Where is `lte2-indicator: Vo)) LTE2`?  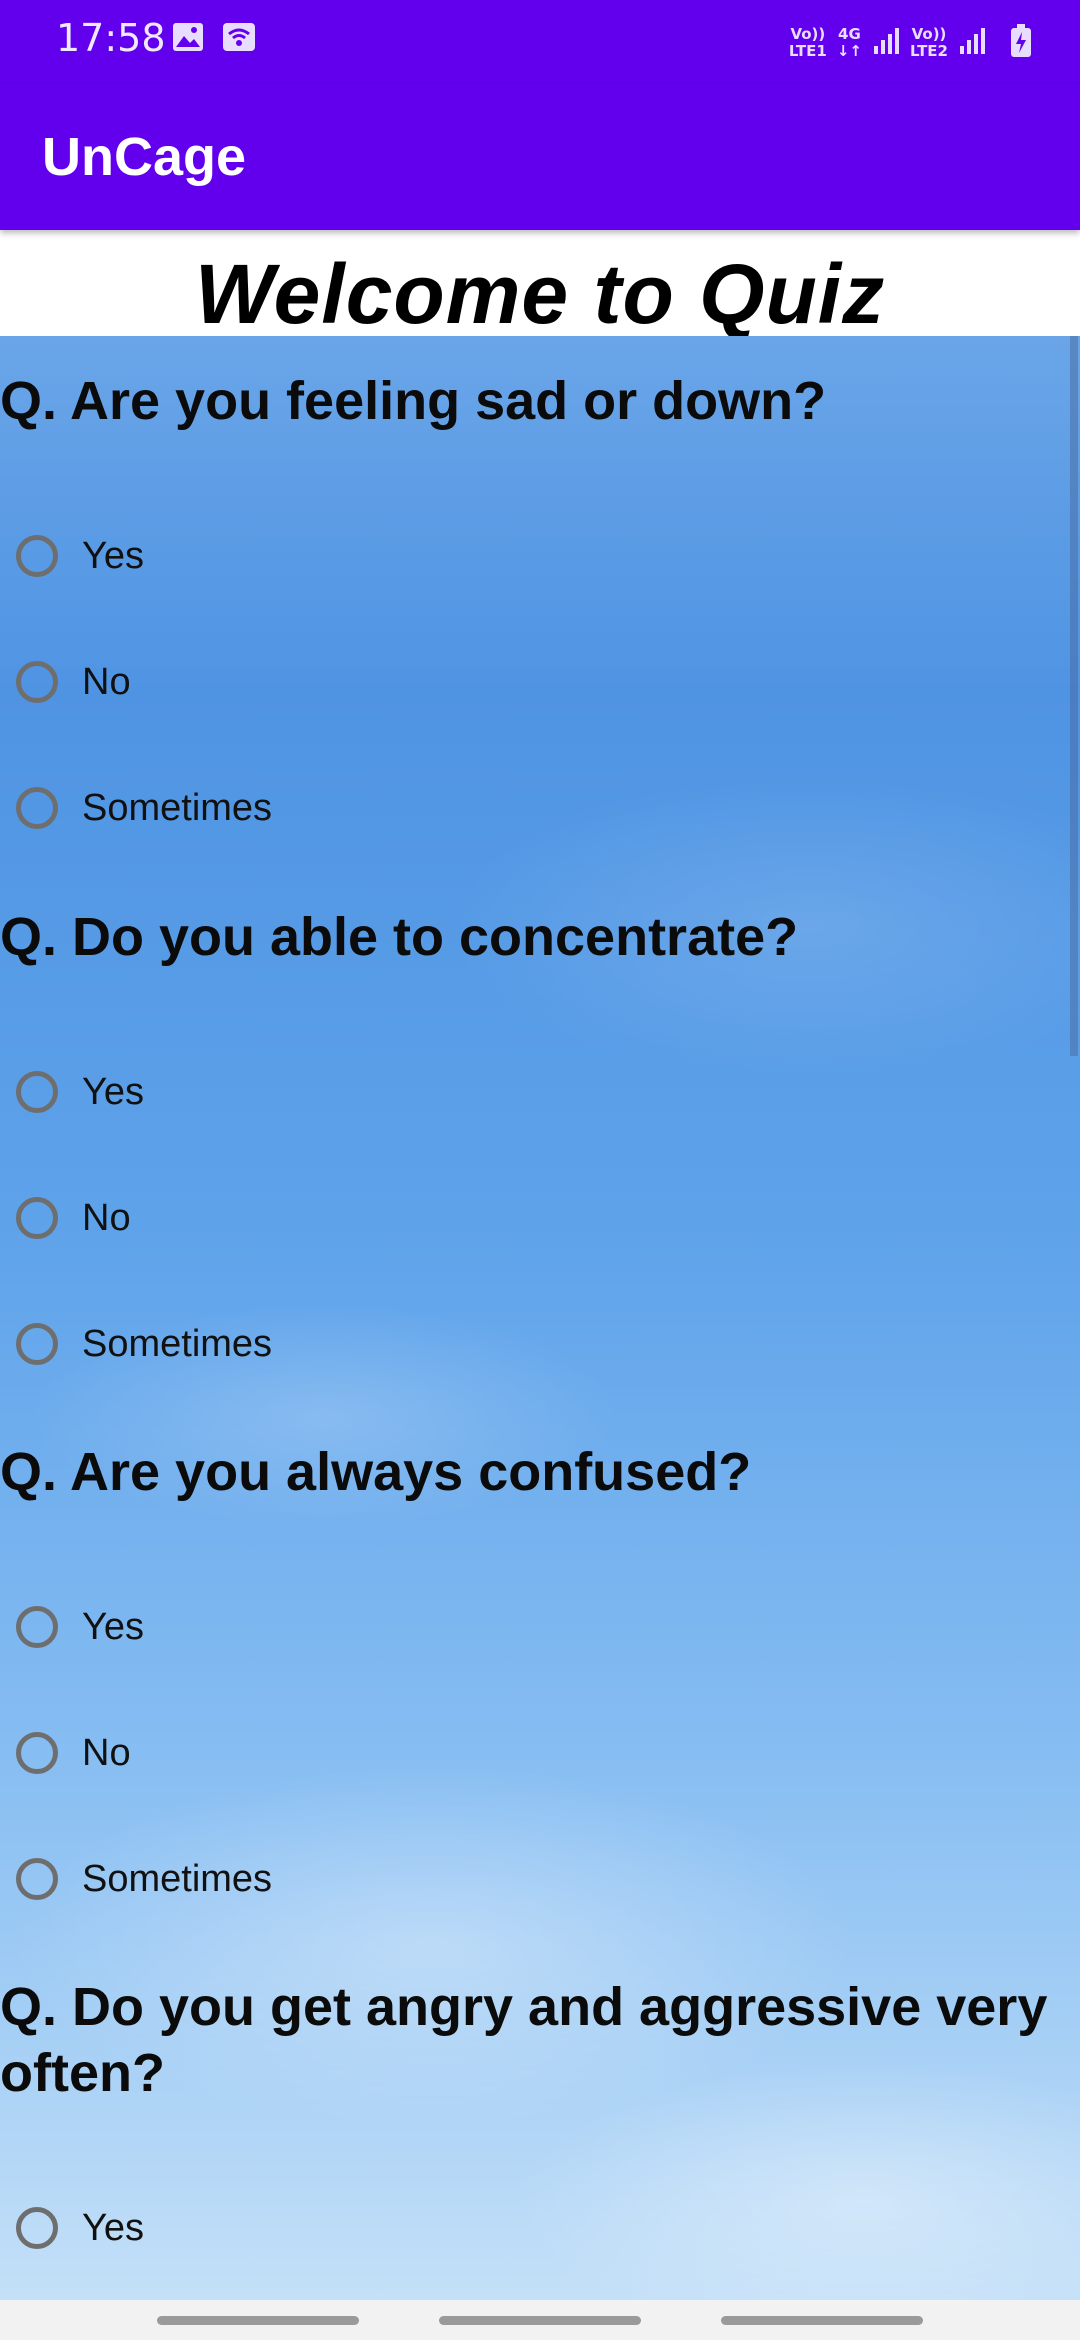
lte2-indicator: Vo)) LTE2 is located at coordinates (929, 43).